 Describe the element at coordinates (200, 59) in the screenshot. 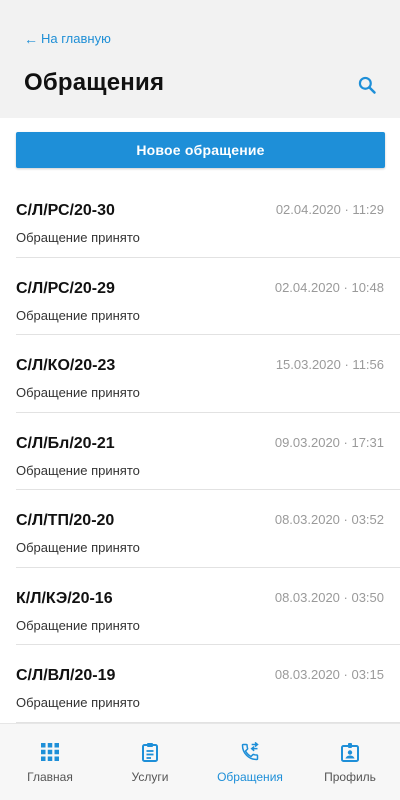

I see `app-header: ← На главную Обращения` at that location.